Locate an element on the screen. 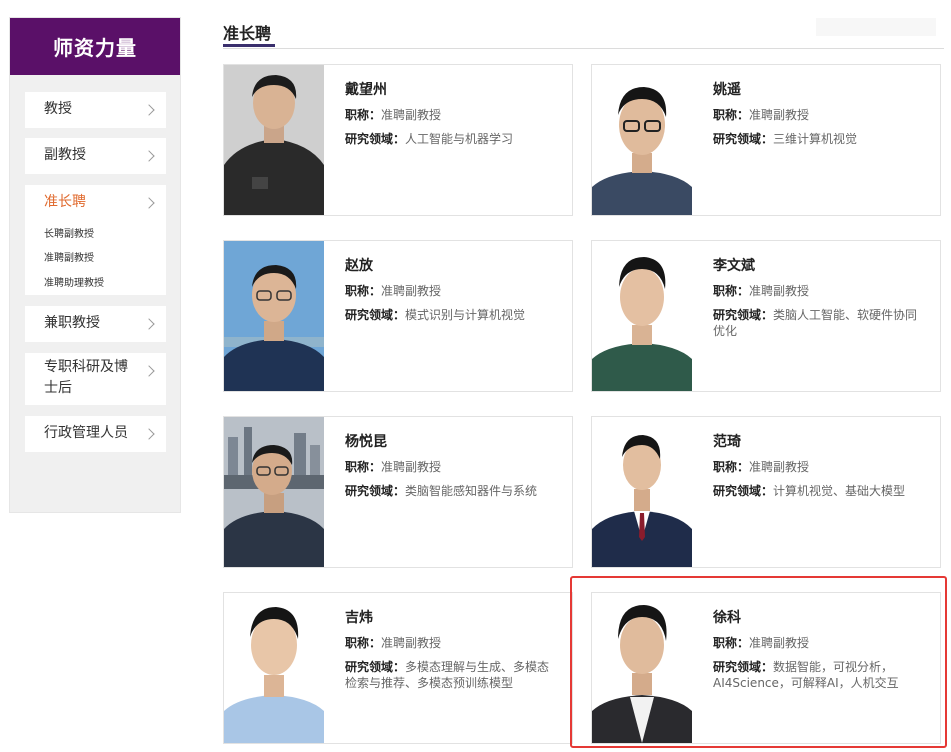 The width and height of the screenshot is (951, 752). faculty-field-row: 研究领域：模式识别与计算机视觉 is located at coordinates (450, 315).